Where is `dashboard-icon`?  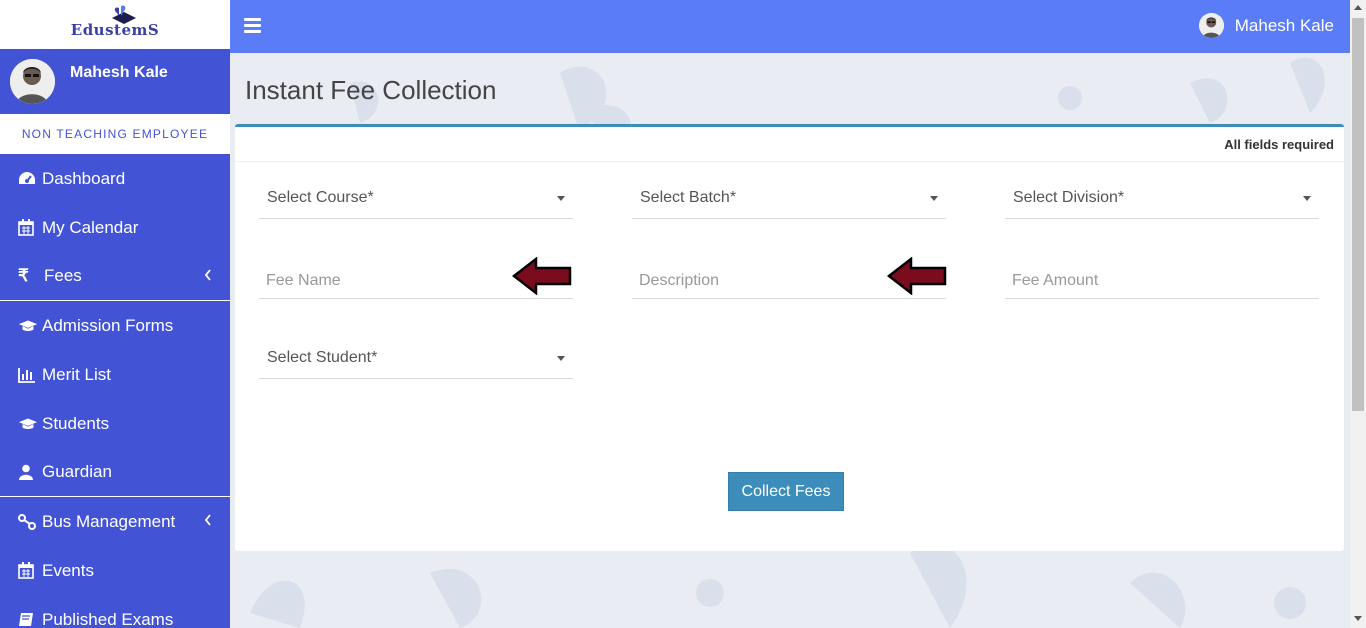 dashboard-icon is located at coordinates (28, 179).